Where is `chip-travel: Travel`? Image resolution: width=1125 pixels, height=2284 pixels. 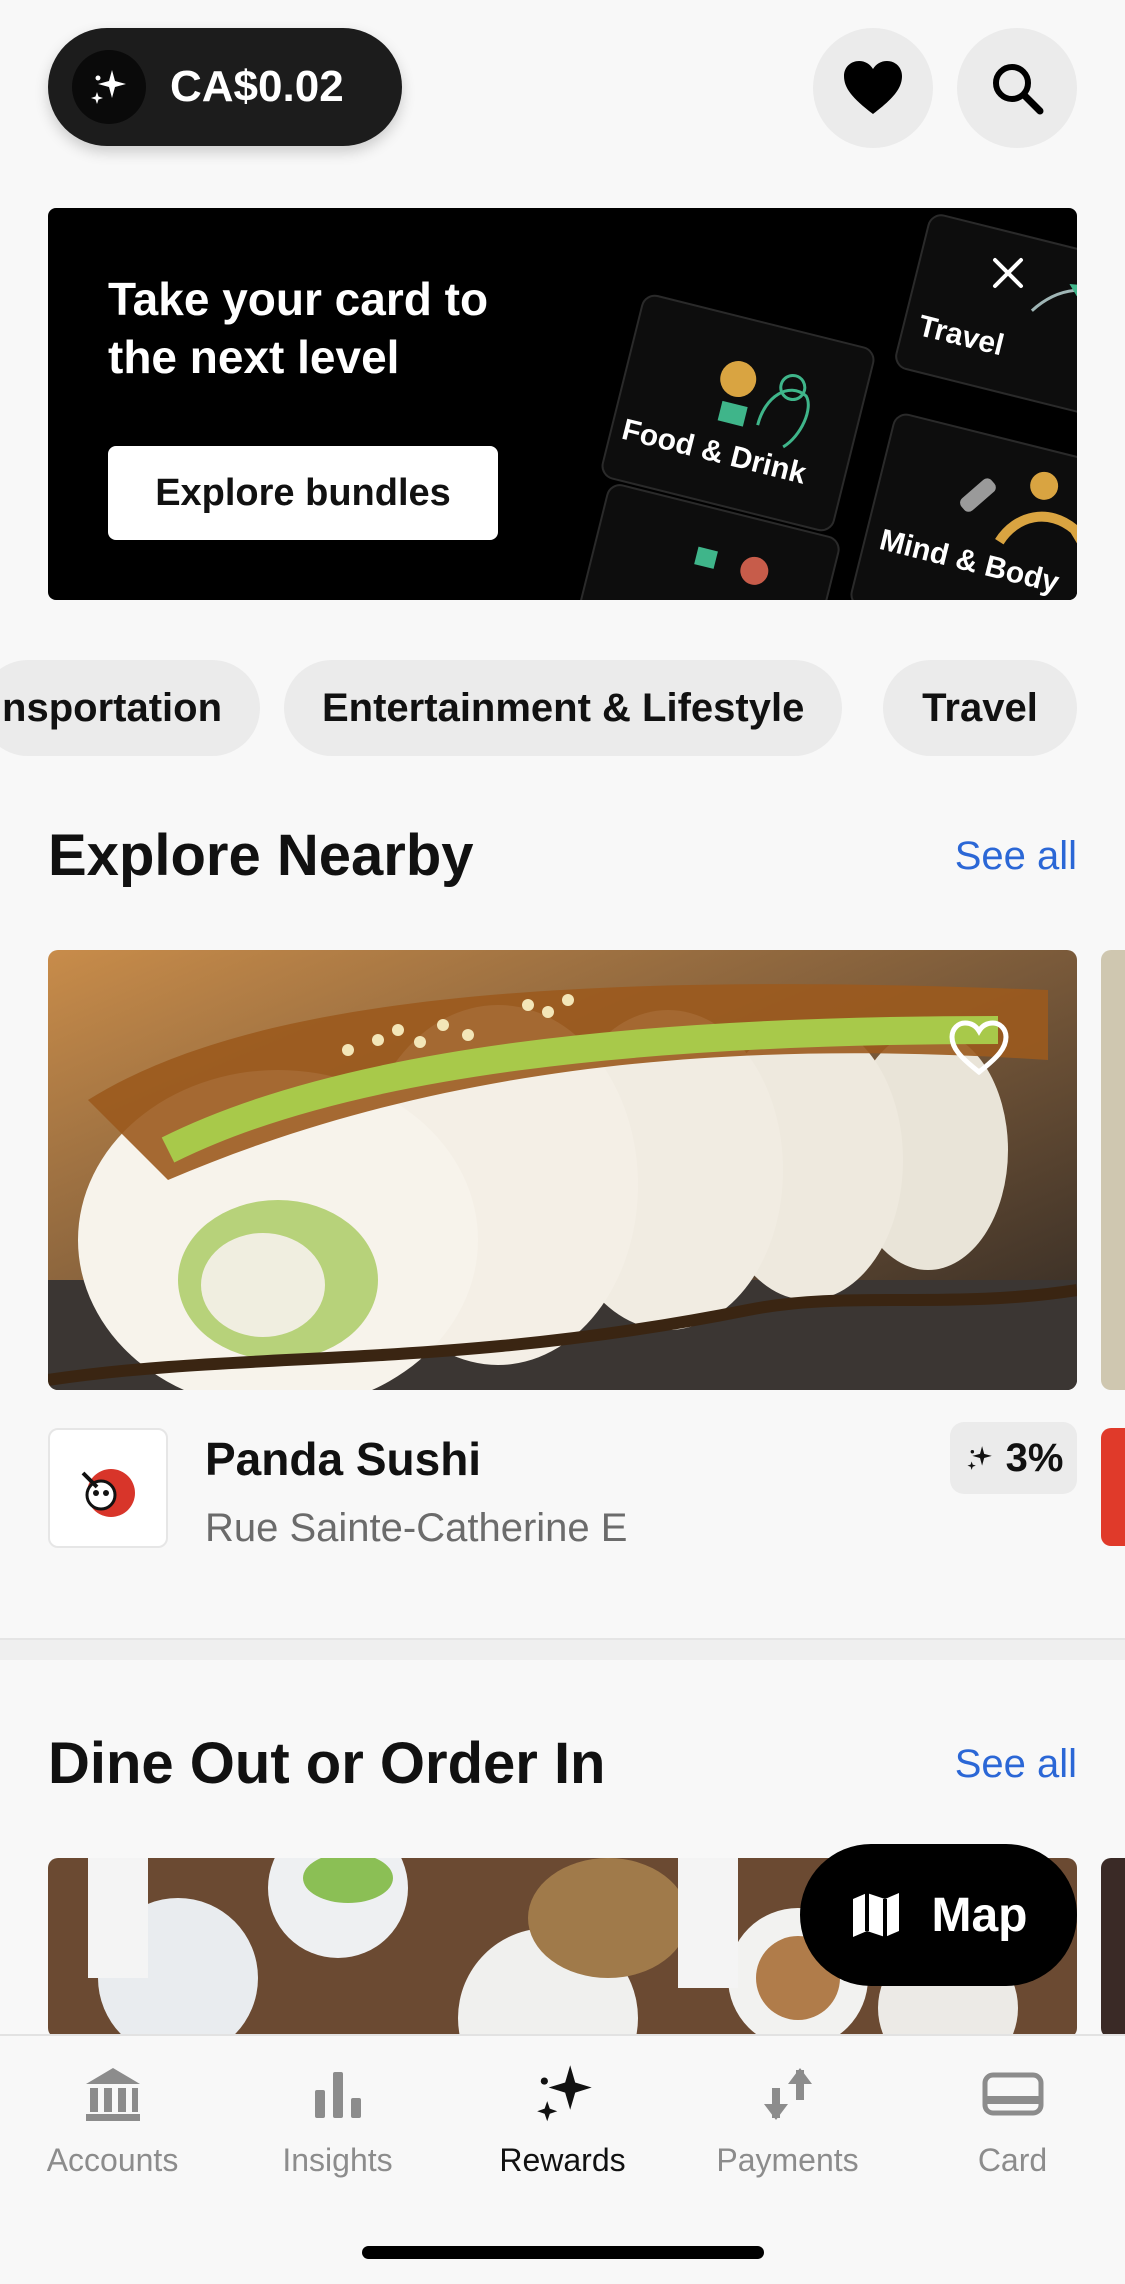
chip-travel: Travel is located at coordinates (980, 708).